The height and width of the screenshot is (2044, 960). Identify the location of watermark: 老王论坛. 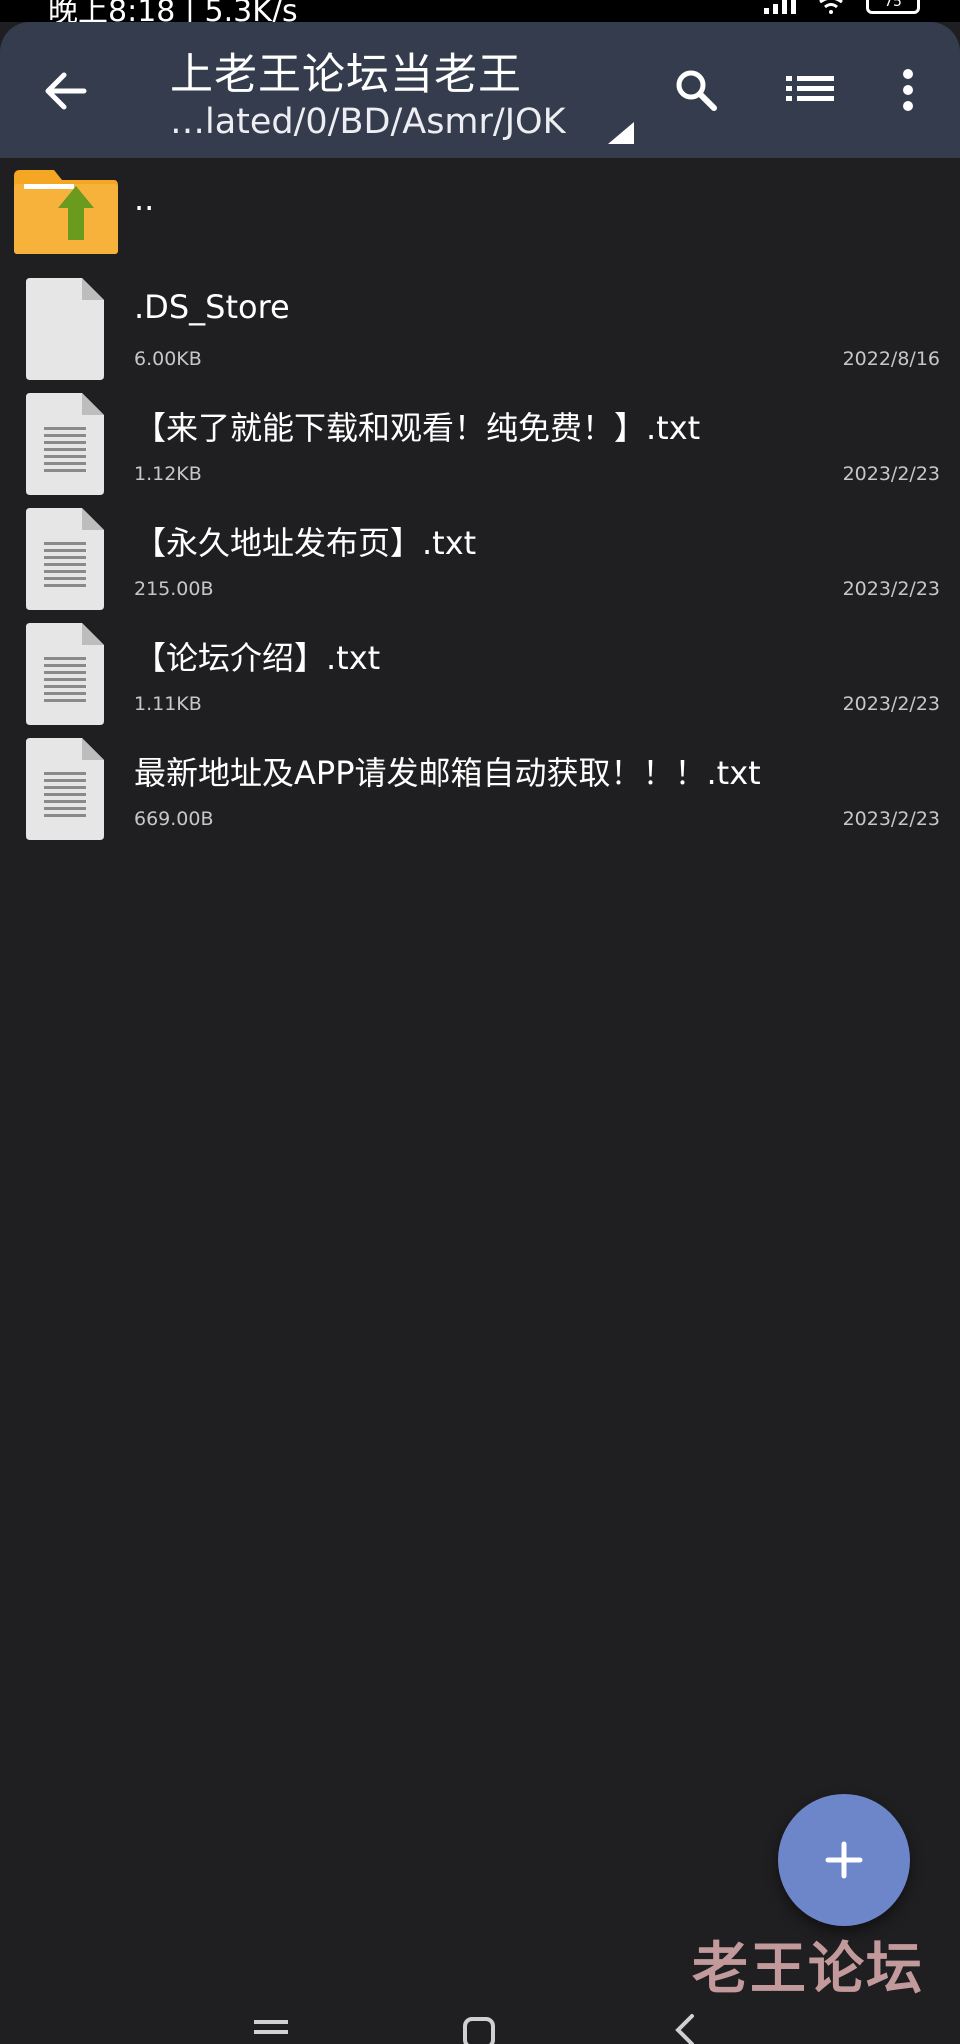
(808, 1969).